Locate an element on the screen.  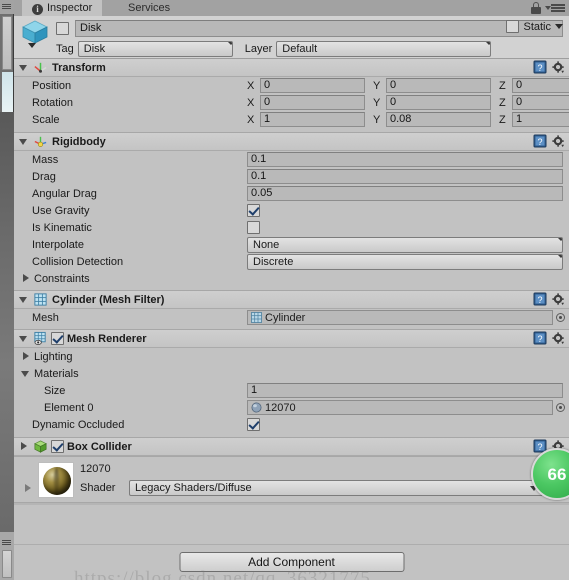
tab-services: Services is located at coordinates (149, 8).